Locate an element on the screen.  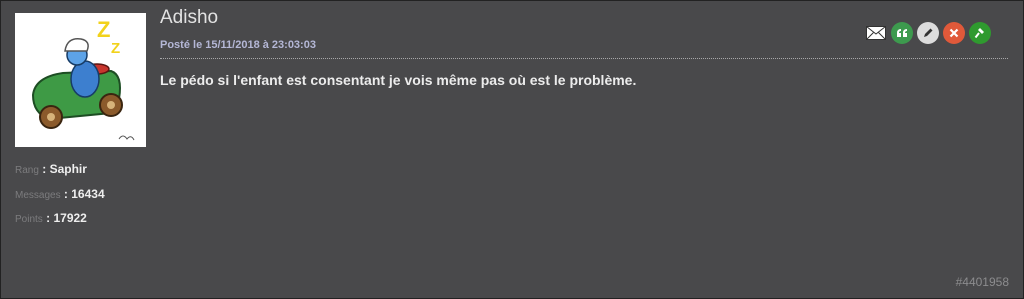
separator is located at coordinates (584, 58).